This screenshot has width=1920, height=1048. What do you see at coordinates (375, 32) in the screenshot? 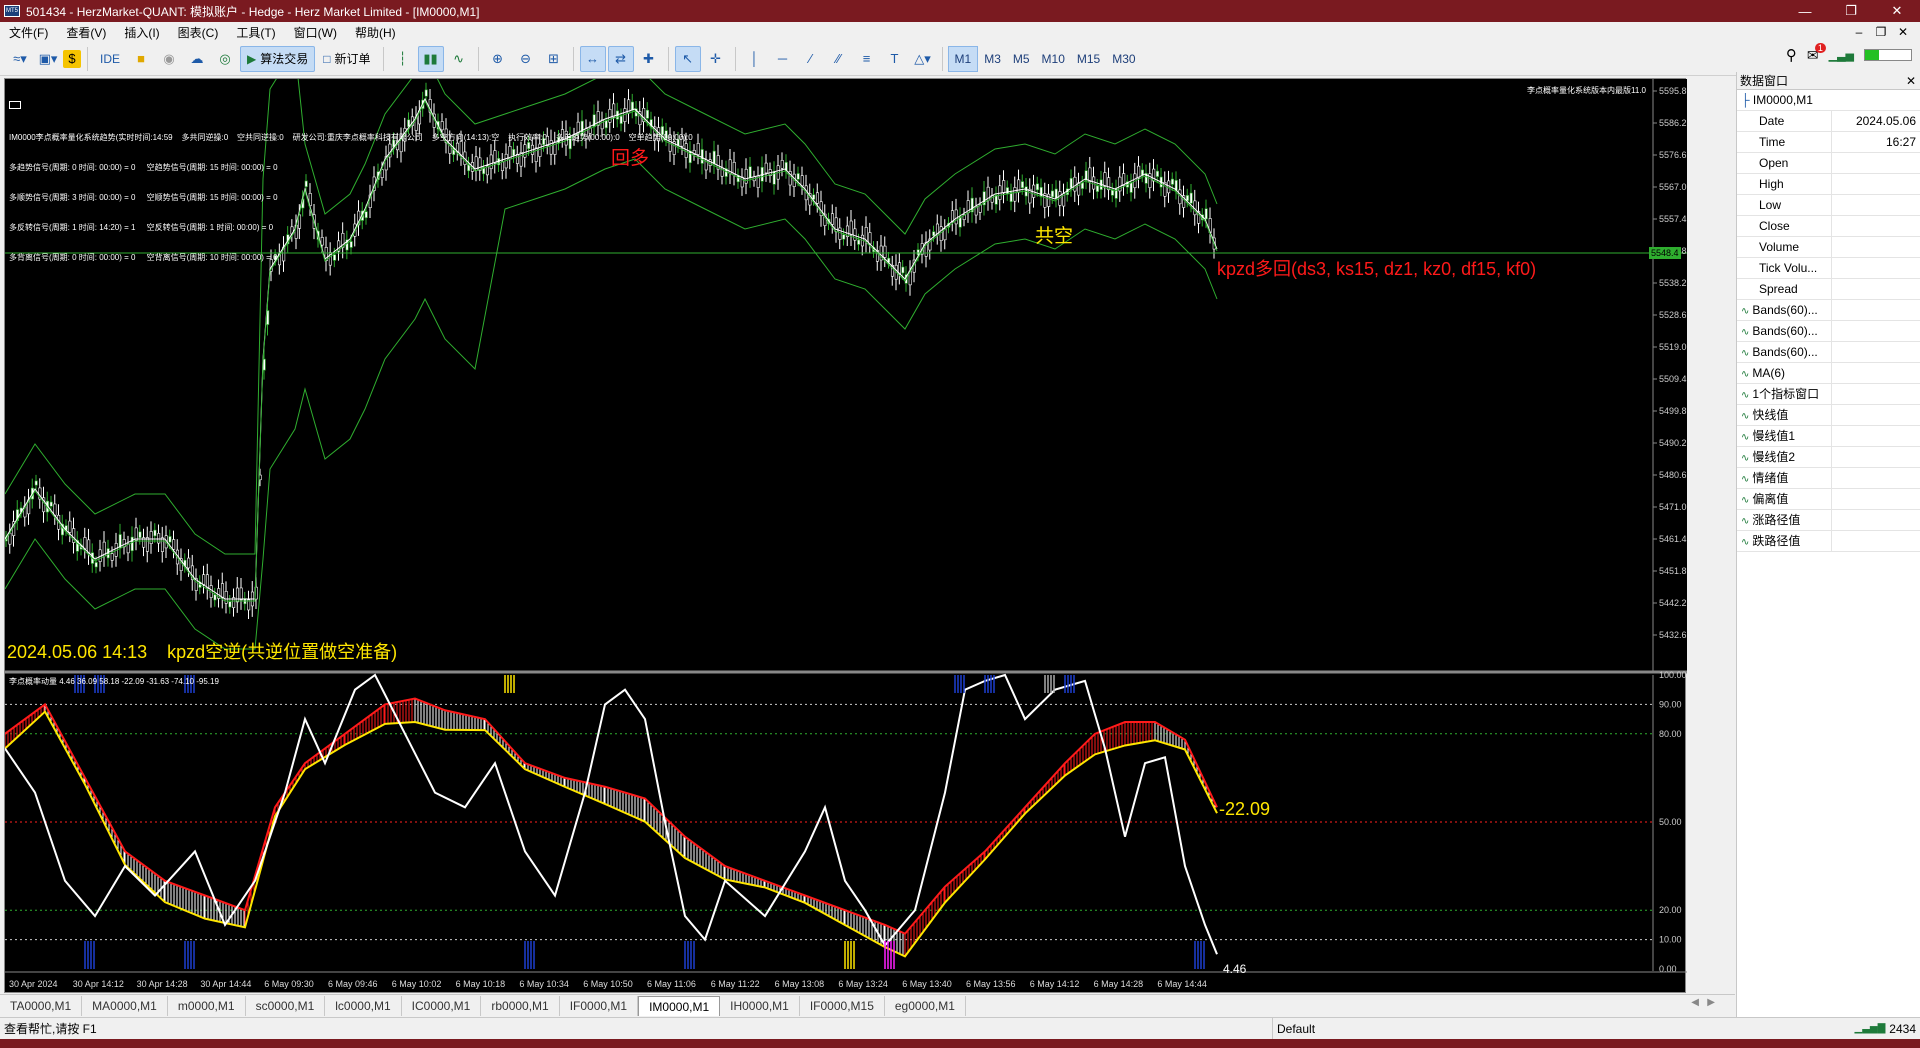
I see `menu-help: 帮助(H)` at bounding box center [375, 32].